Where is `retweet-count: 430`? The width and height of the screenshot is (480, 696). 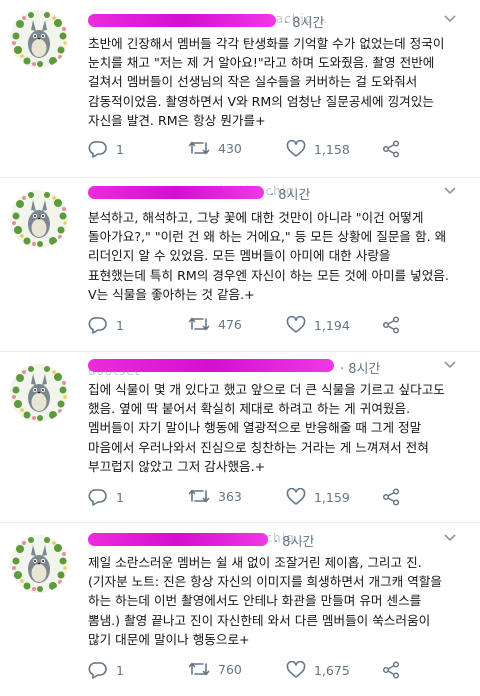 retweet-count: 430 is located at coordinates (230, 148).